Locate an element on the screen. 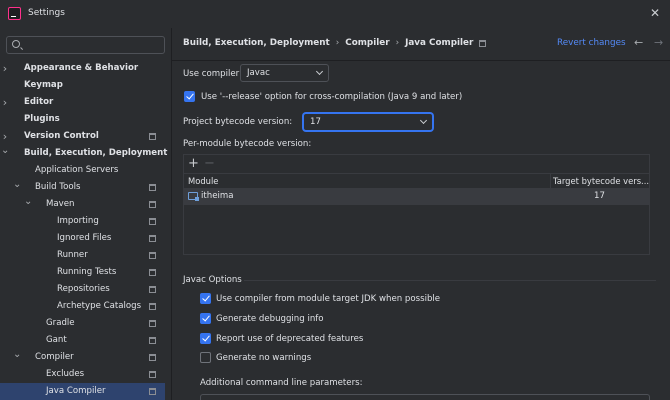 Image resolution: width=670 pixels, height=400 pixels. sidebar-item: Keymap is located at coordinates (82, 85).